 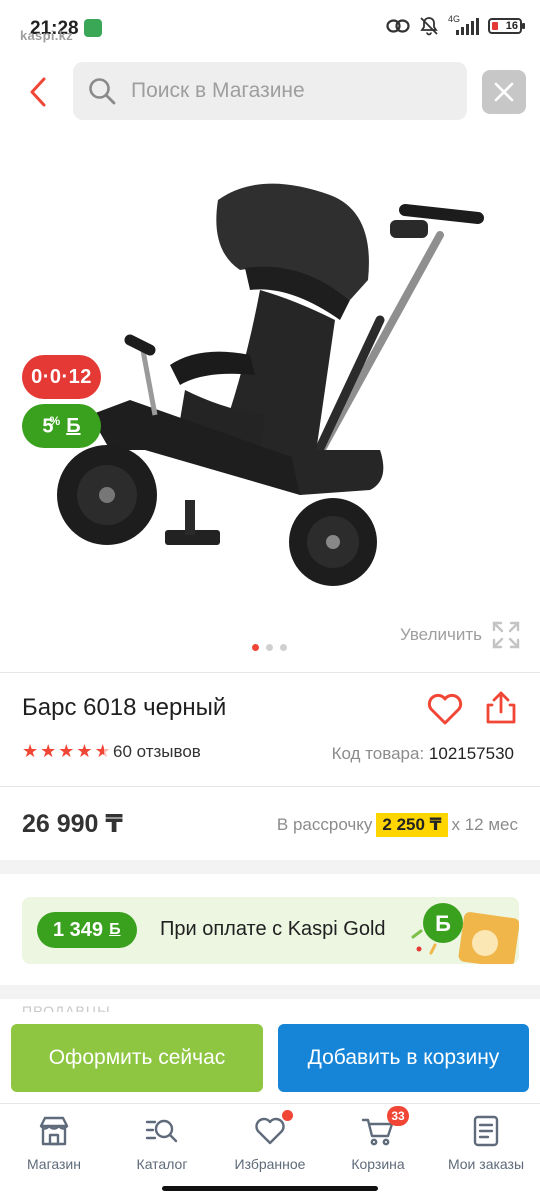 I want to click on nav-item-catalog: Каталог, so click(x=162, y=1143).